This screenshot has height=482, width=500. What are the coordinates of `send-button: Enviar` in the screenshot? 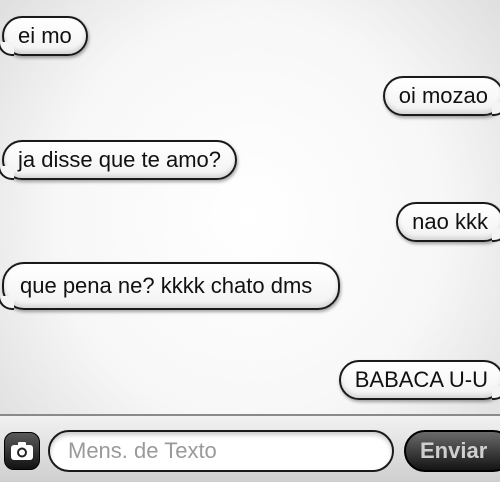 It's located at (452, 451).